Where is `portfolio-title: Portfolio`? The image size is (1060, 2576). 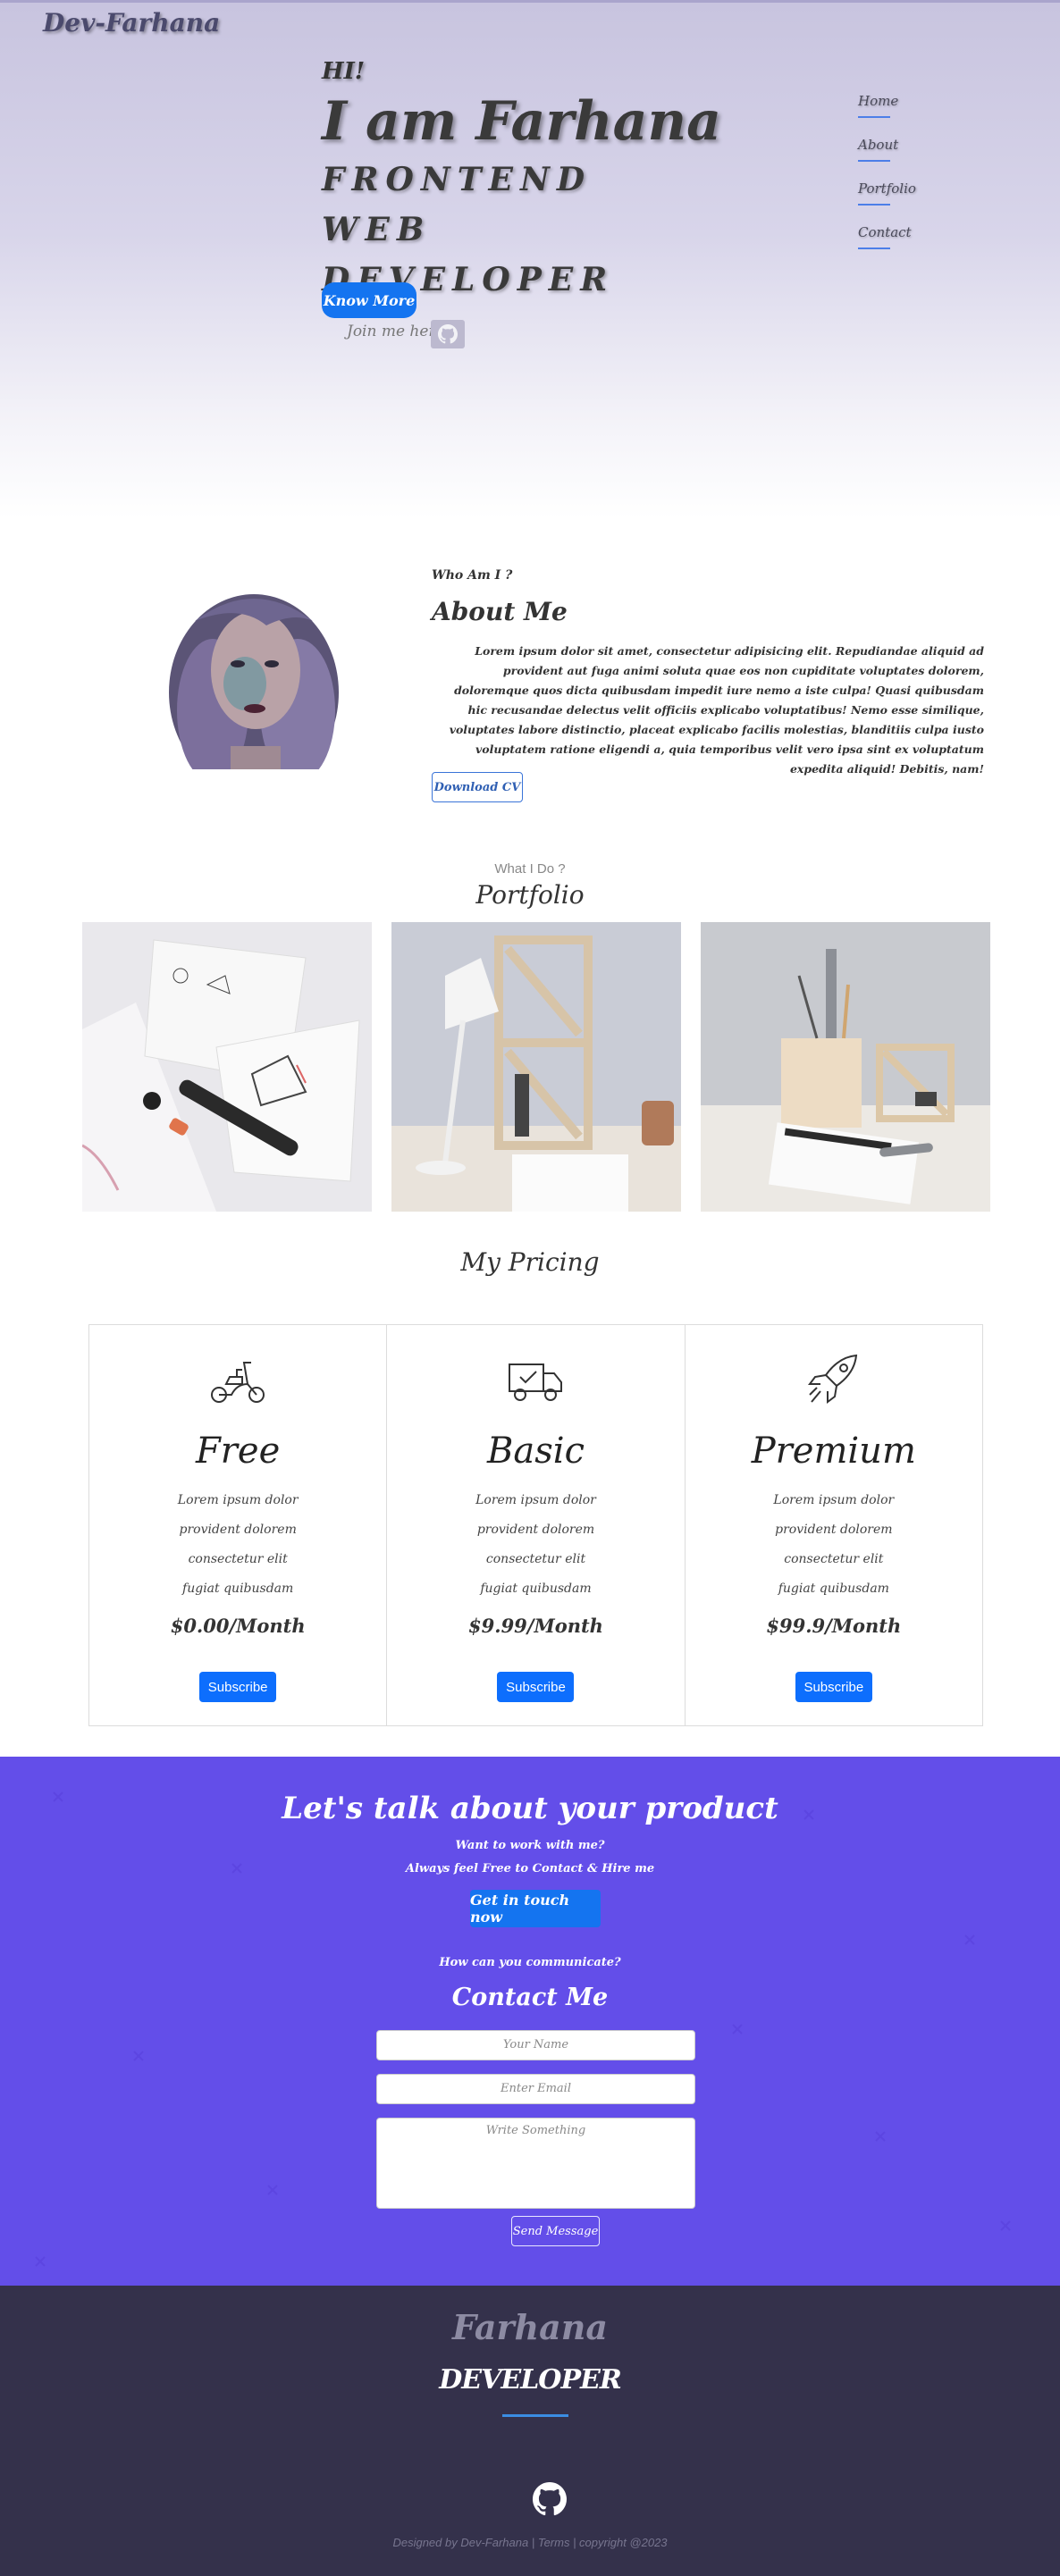
portfolio-title: Portfolio is located at coordinates (530, 895).